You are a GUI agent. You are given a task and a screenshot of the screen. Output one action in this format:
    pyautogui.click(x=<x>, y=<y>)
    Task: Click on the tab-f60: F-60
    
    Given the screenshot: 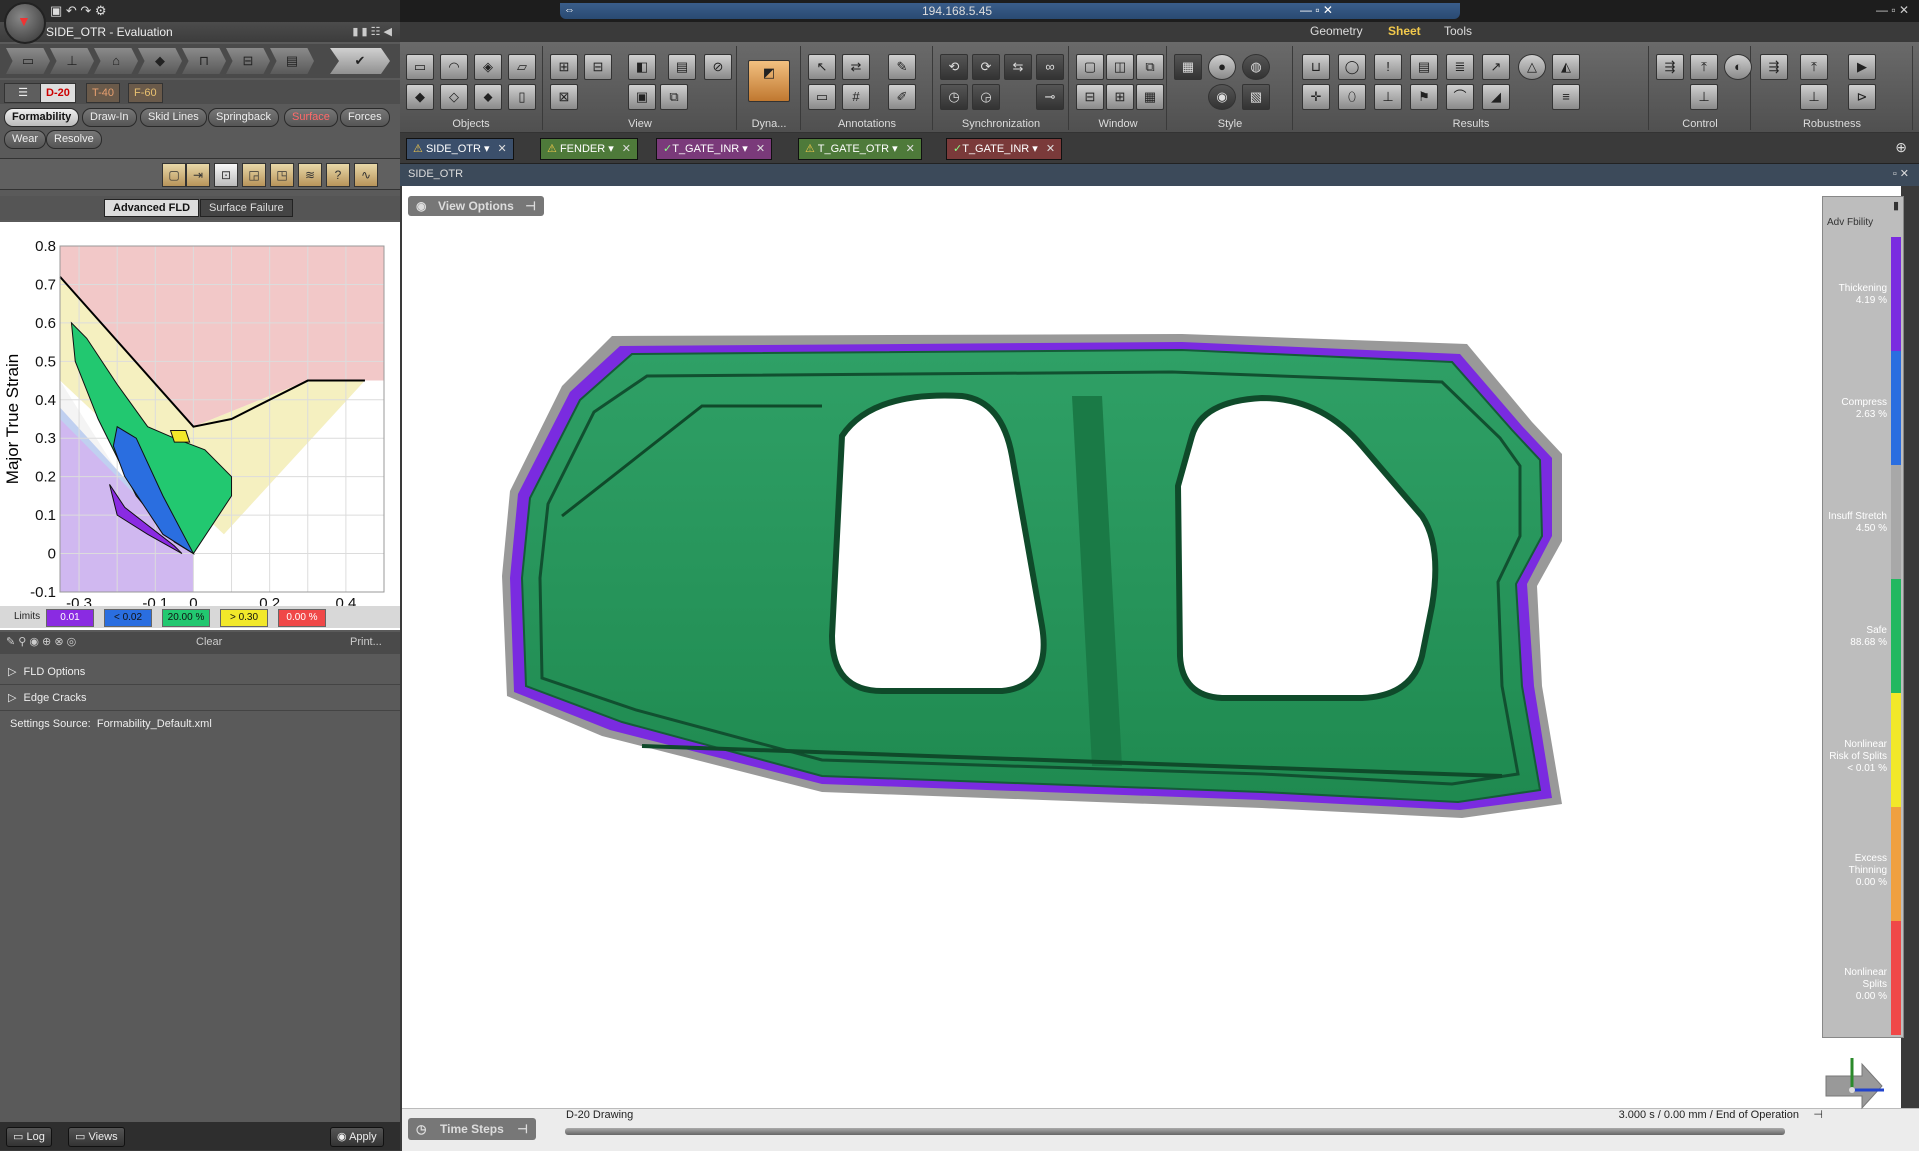 What is the action you would take?
    pyautogui.click(x=145, y=93)
    